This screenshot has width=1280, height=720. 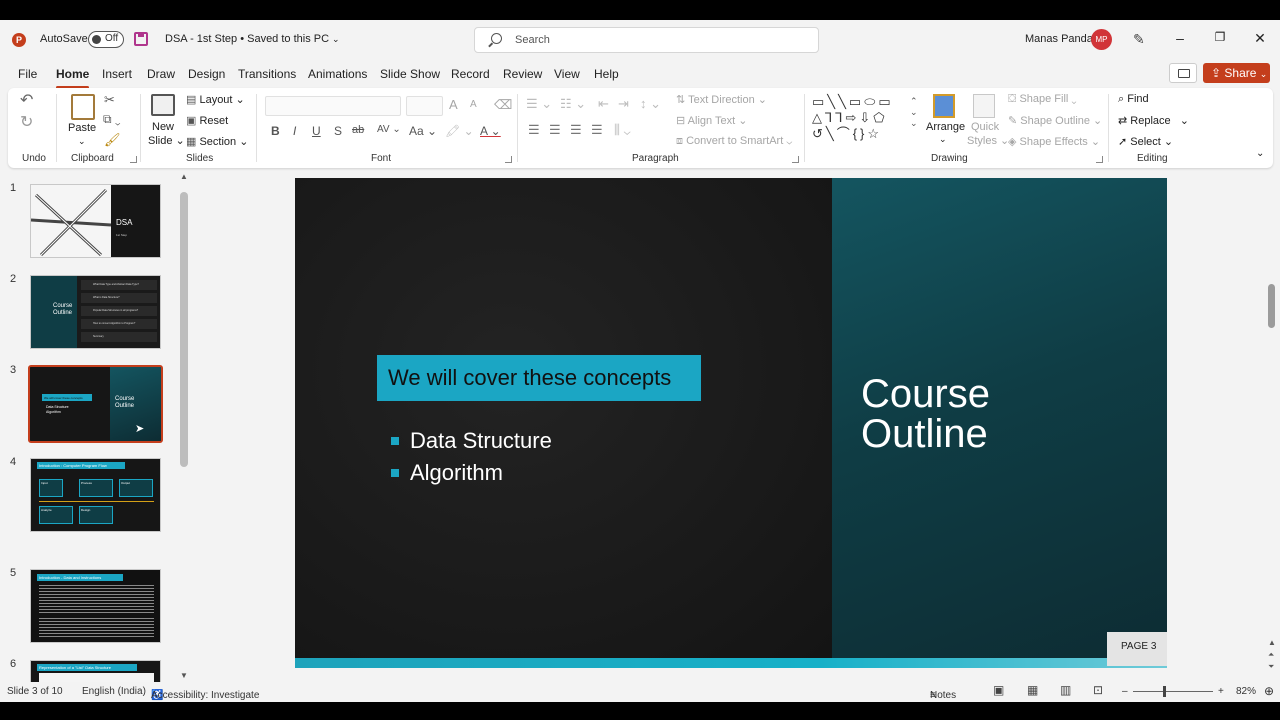 What do you see at coordinates (1098, 690) in the screenshot?
I see `slideshow-icon: ⊡` at bounding box center [1098, 690].